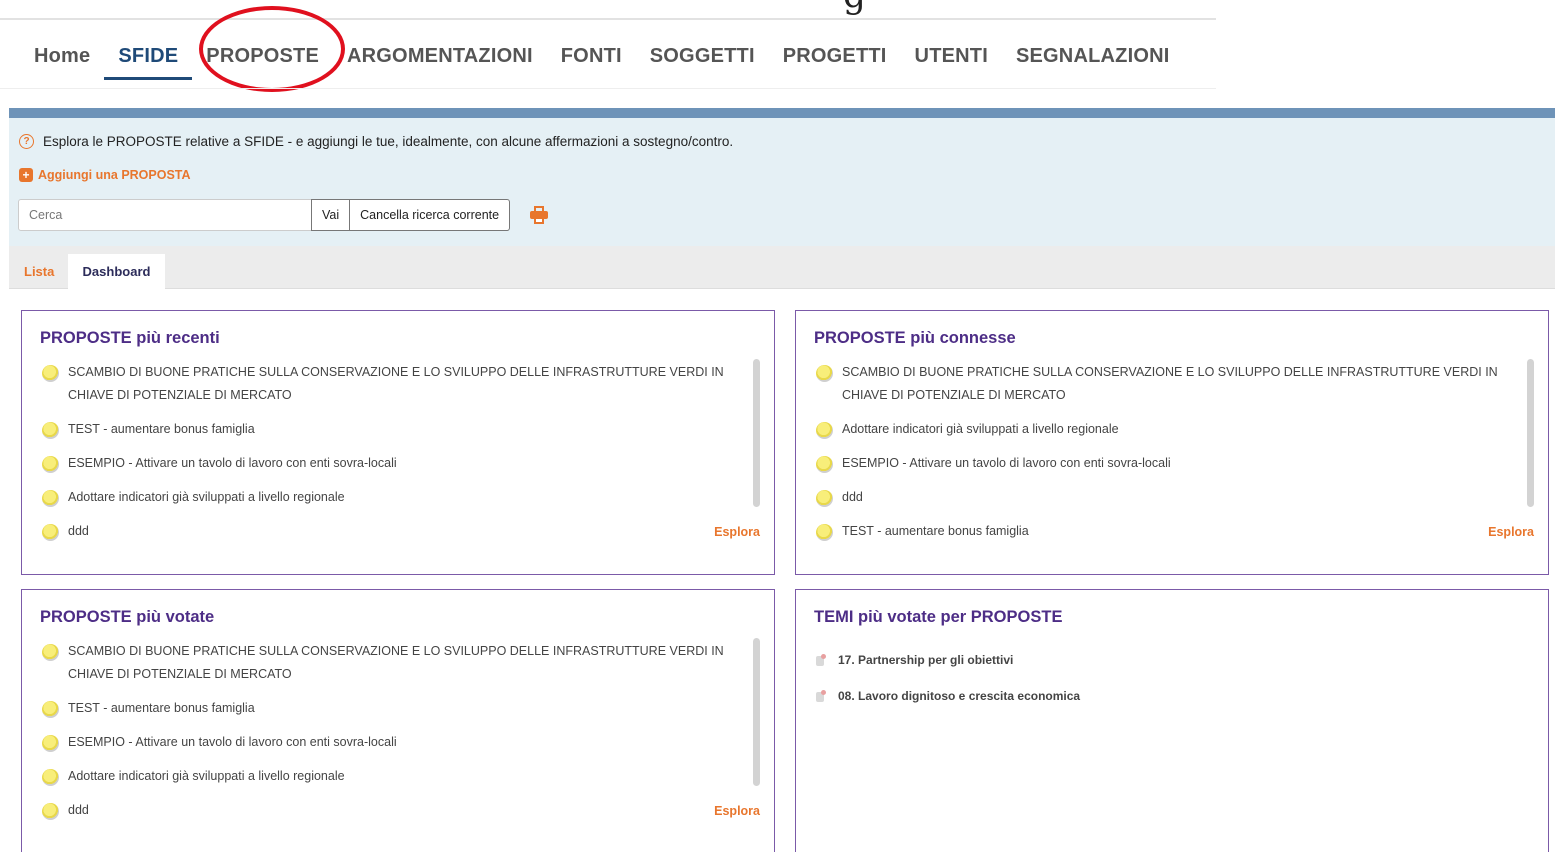 The image size is (1555, 852). I want to click on question-circle-icon: ?, so click(26, 141).